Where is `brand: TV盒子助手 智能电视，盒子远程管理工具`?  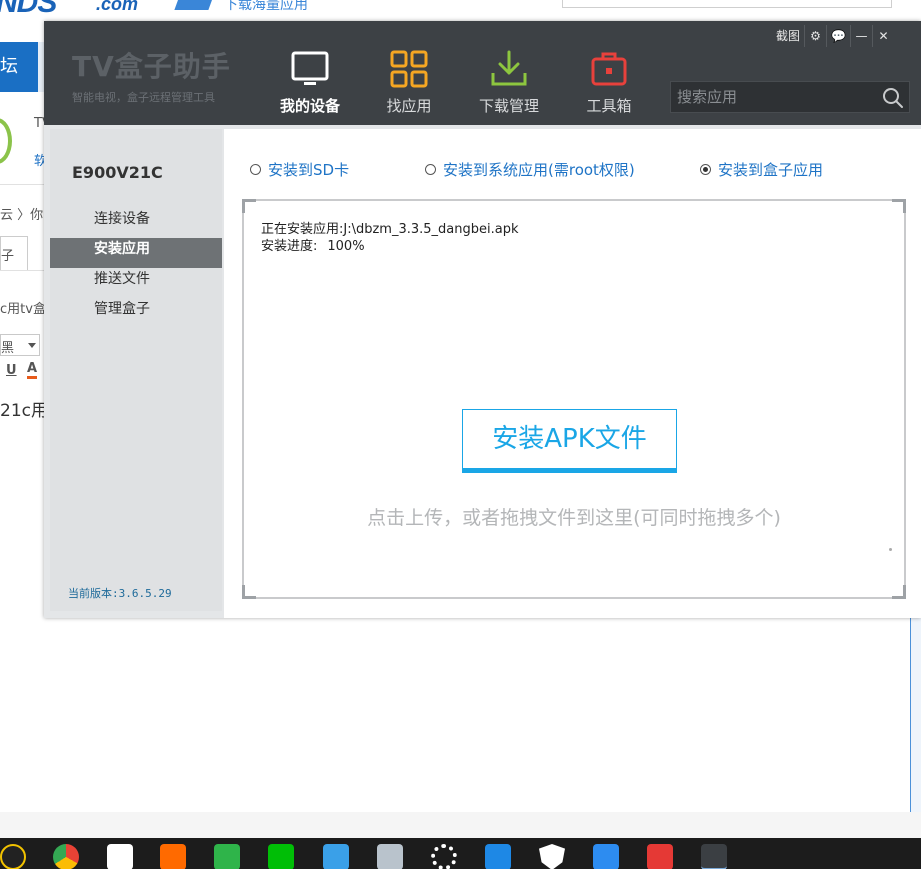 brand: TV盒子助手 智能电视，盒子远程管理工具 is located at coordinates (151, 75).